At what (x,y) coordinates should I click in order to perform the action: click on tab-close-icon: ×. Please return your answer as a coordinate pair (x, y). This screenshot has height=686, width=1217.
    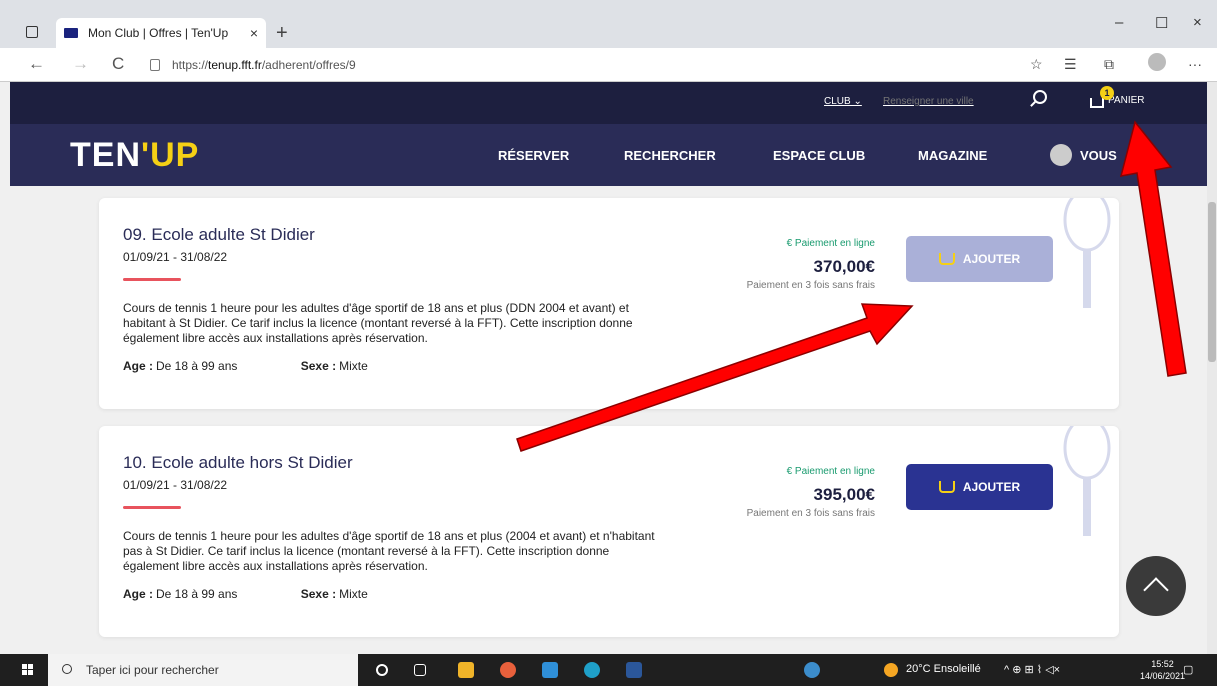
    Looking at the image, I should click on (254, 33).